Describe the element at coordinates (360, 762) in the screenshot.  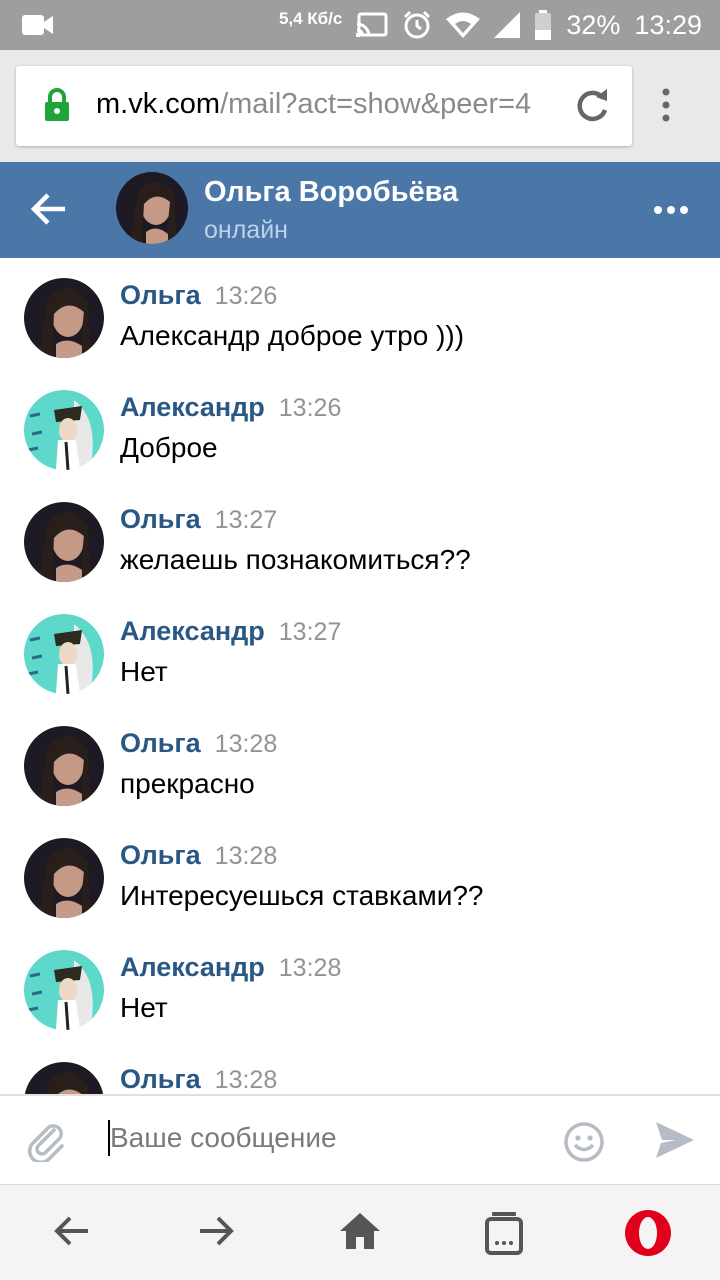
I see `message-item: Ольга 13:28 прекрасно` at that location.